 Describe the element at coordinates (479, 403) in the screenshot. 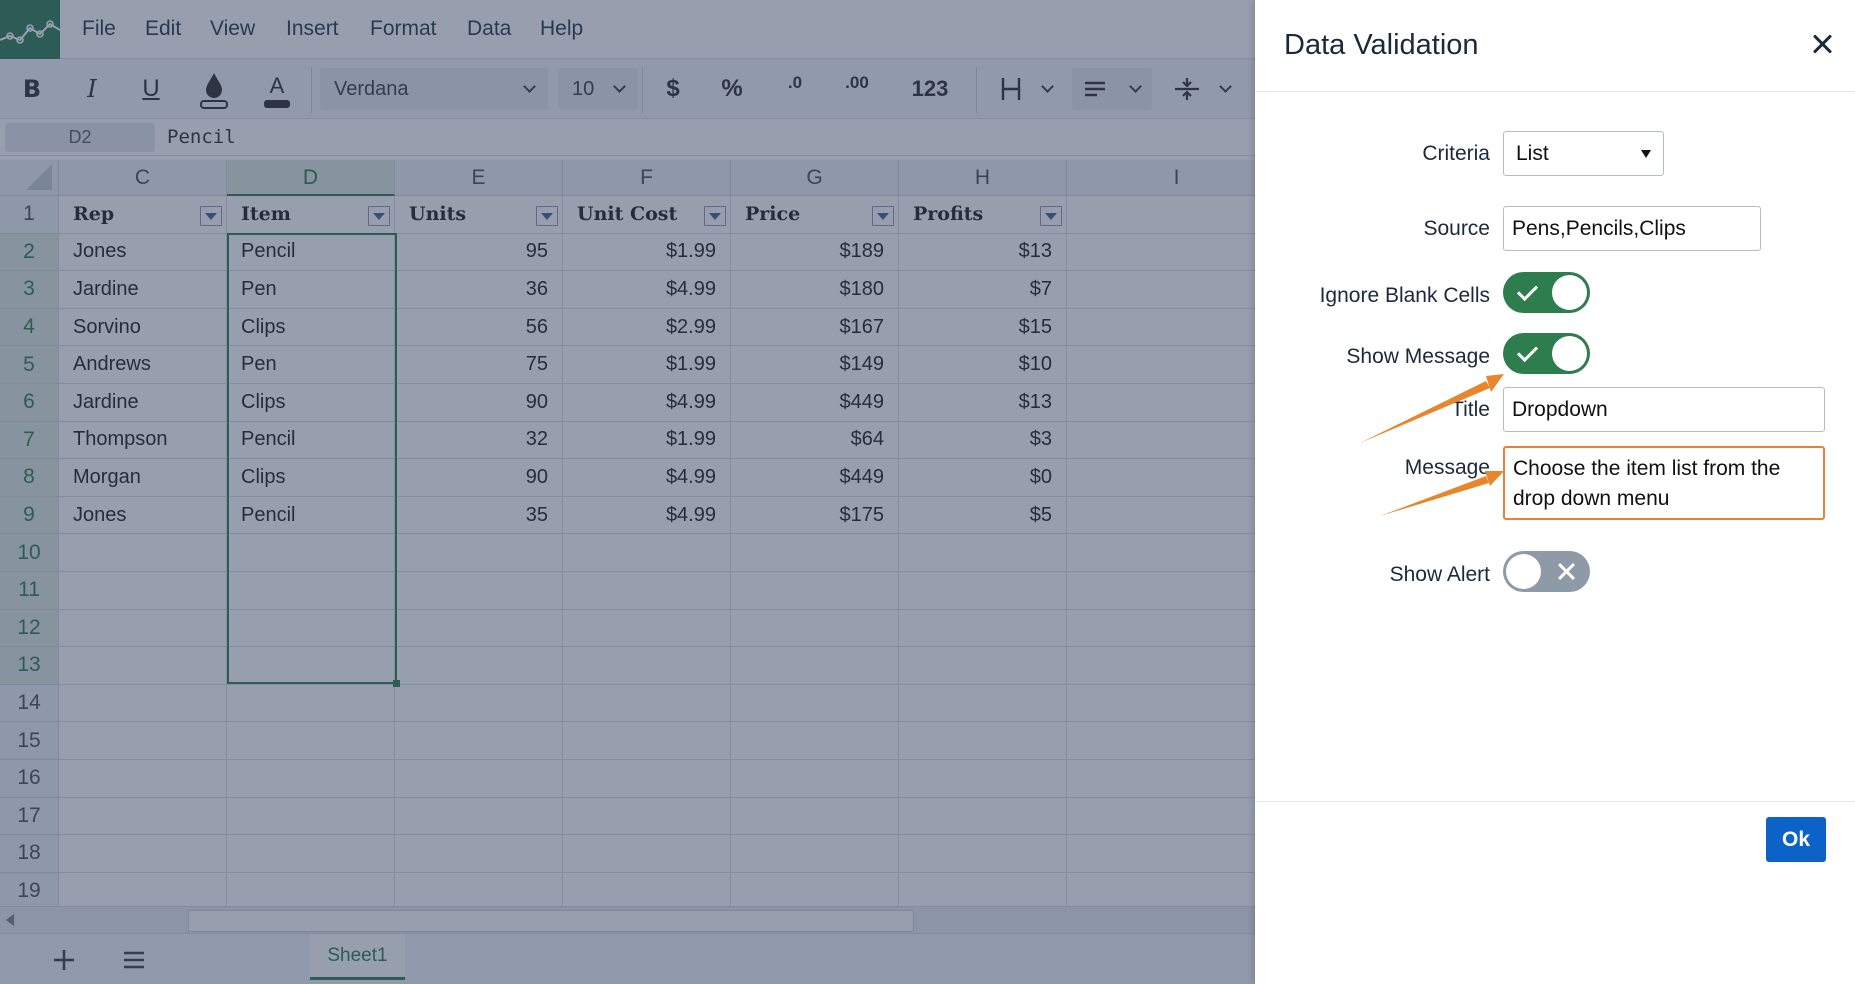

I see `table-cell: 90` at that location.